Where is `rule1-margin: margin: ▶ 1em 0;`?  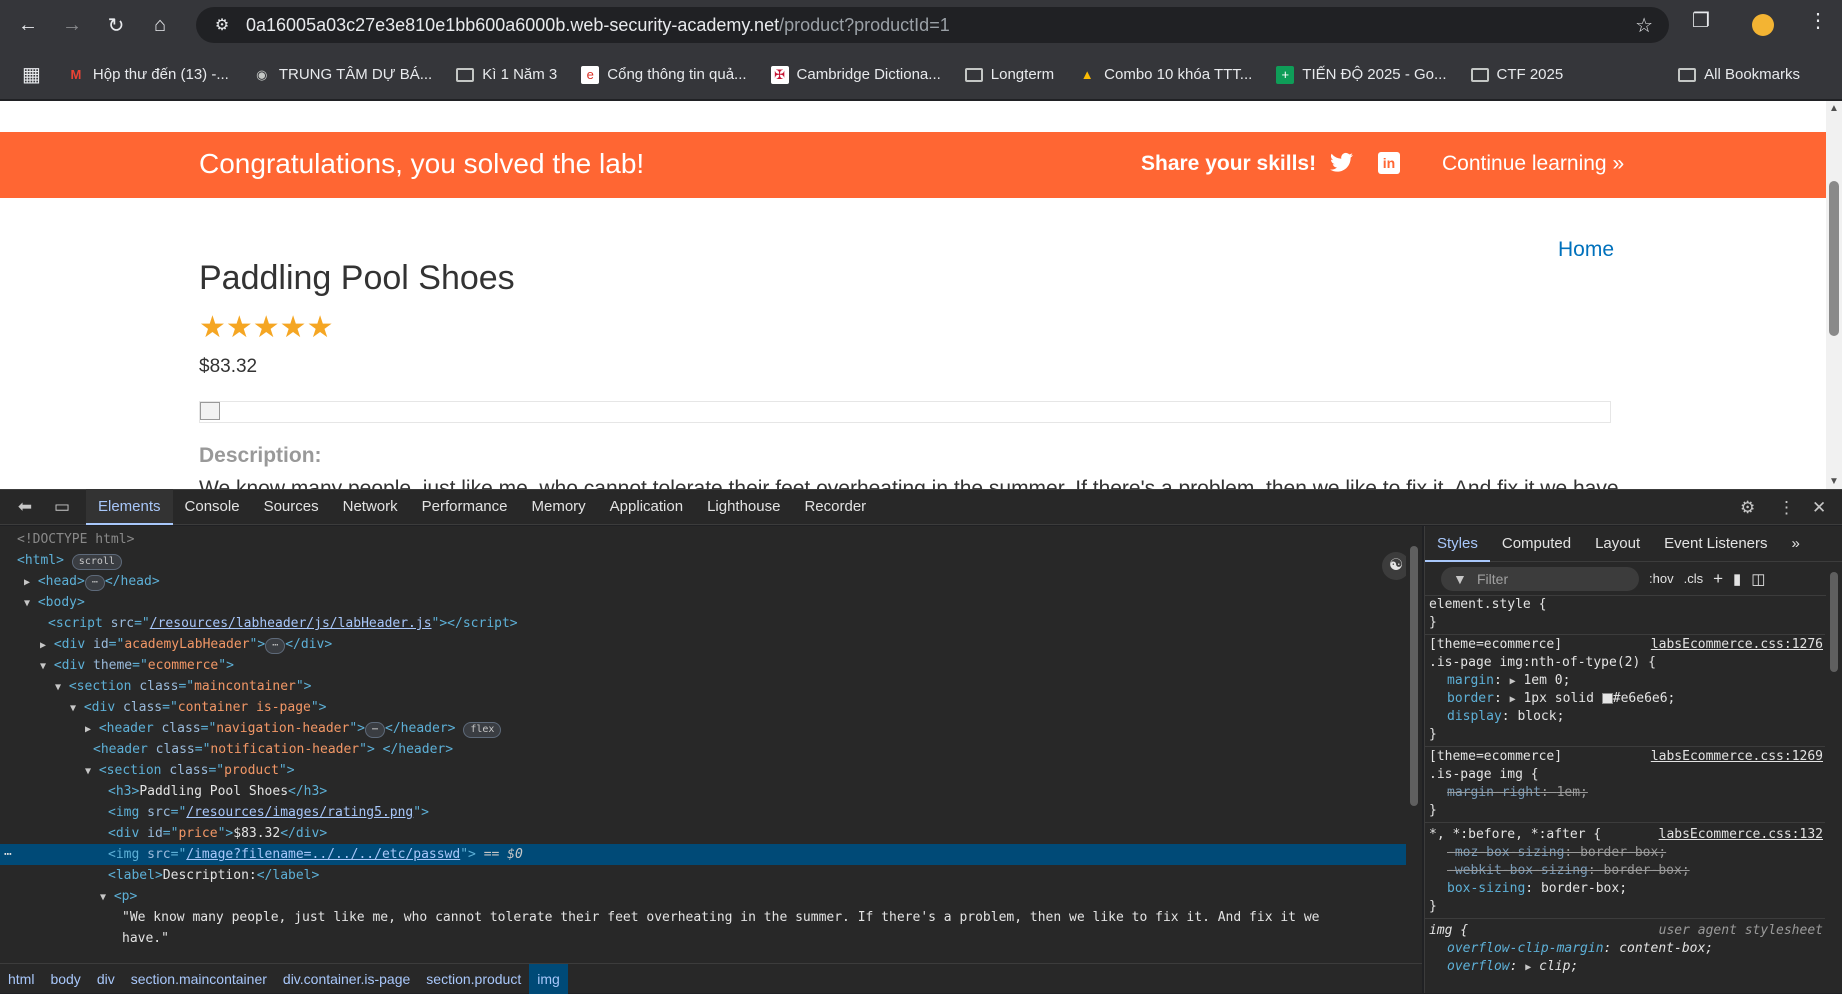 rule1-margin: margin: ▶ 1em 0; is located at coordinates (1644, 681).